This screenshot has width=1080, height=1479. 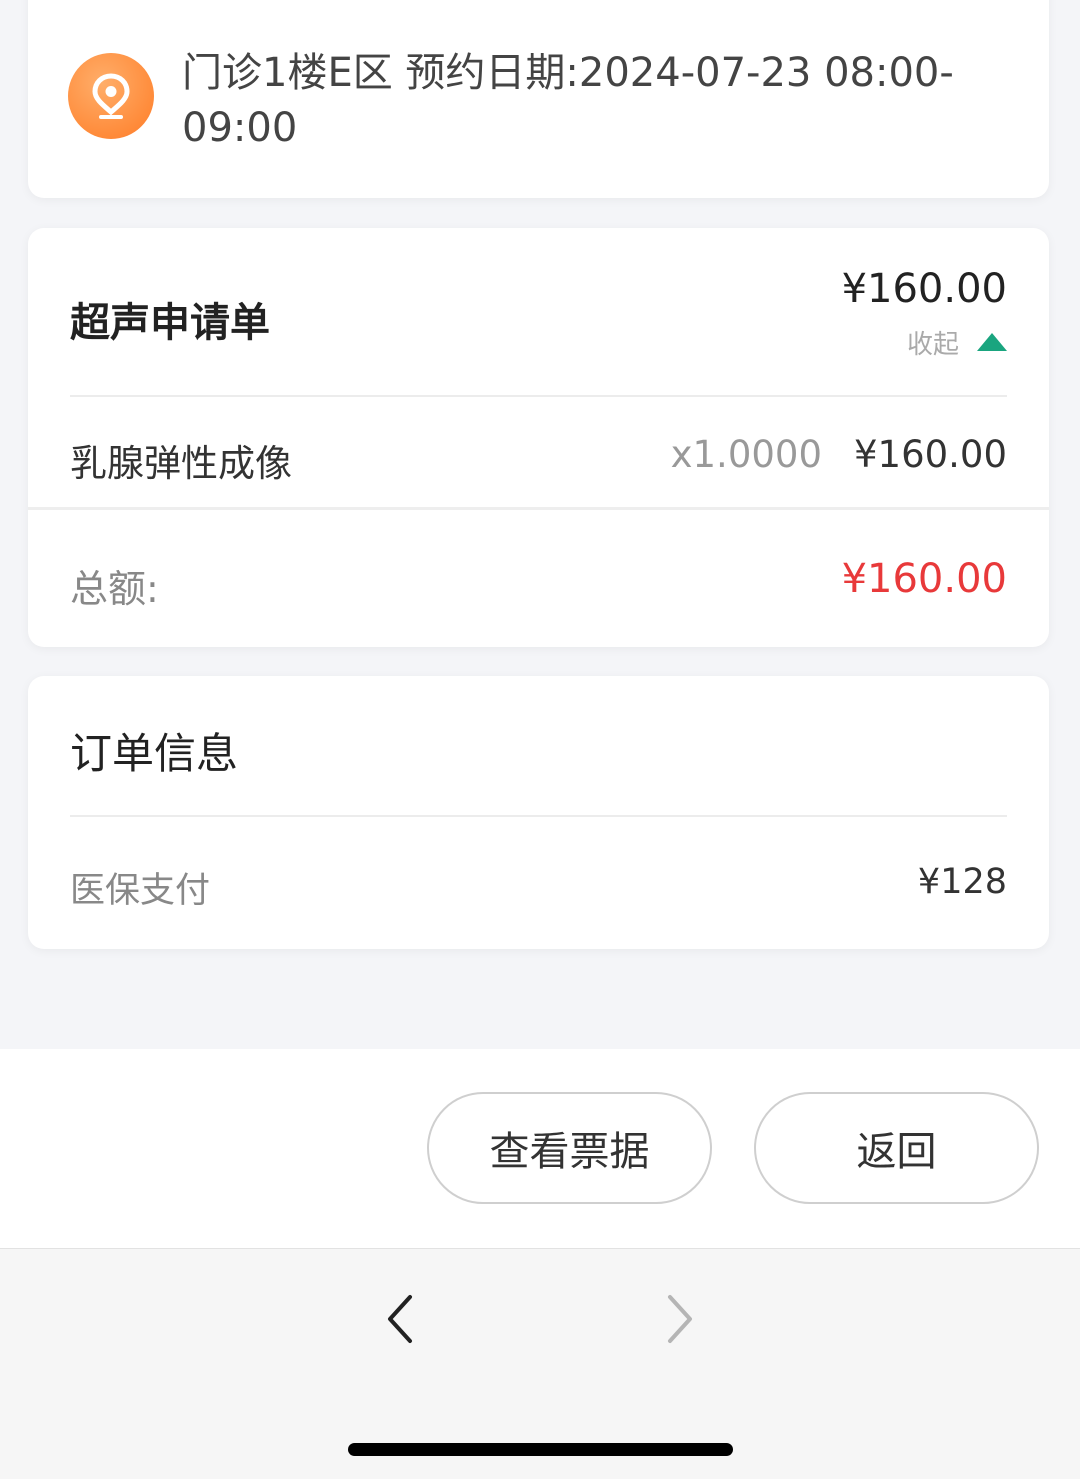 What do you see at coordinates (930, 454) in the screenshot?
I see `item-price: ¥160.00` at bounding box center [930, 454].